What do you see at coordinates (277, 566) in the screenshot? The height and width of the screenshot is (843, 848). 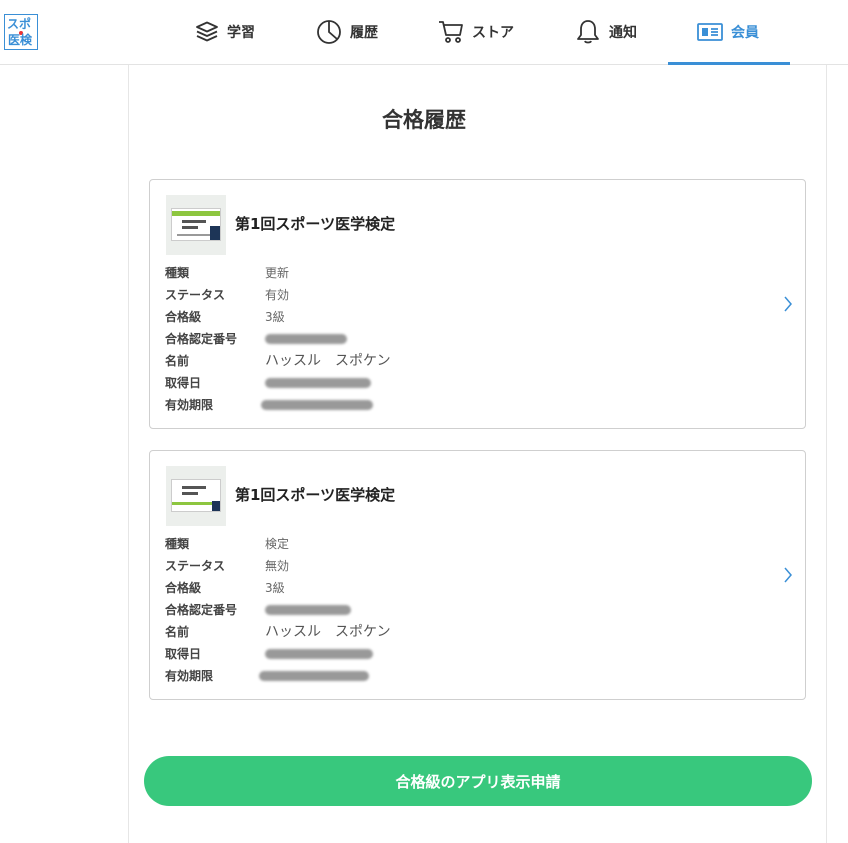 I see `status-value: 無効` at bounding box center [277, 566].